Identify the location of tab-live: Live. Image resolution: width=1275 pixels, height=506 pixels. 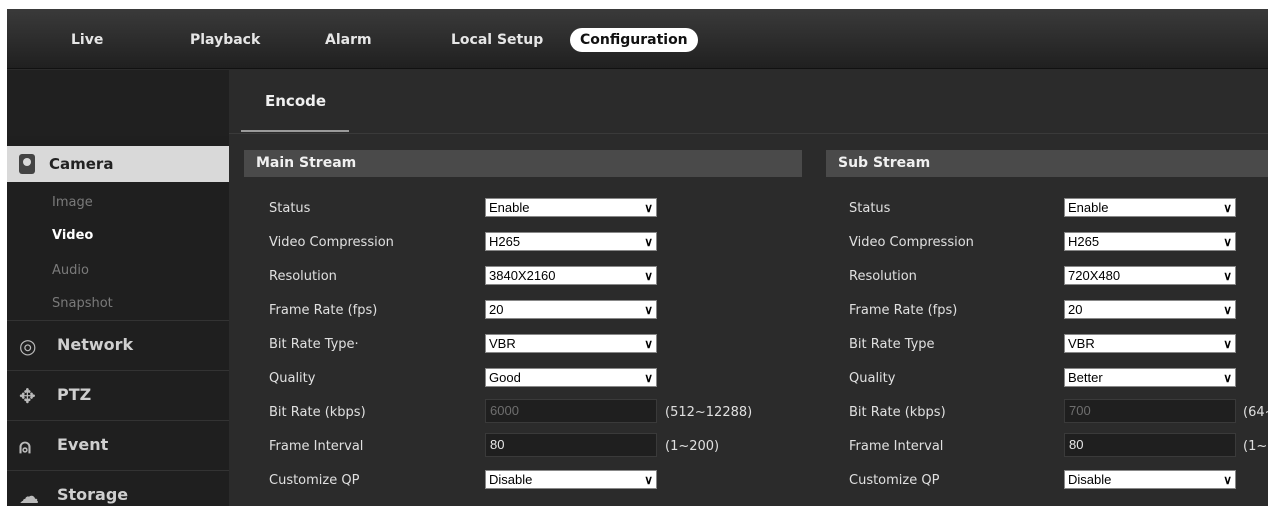
(87, 40).